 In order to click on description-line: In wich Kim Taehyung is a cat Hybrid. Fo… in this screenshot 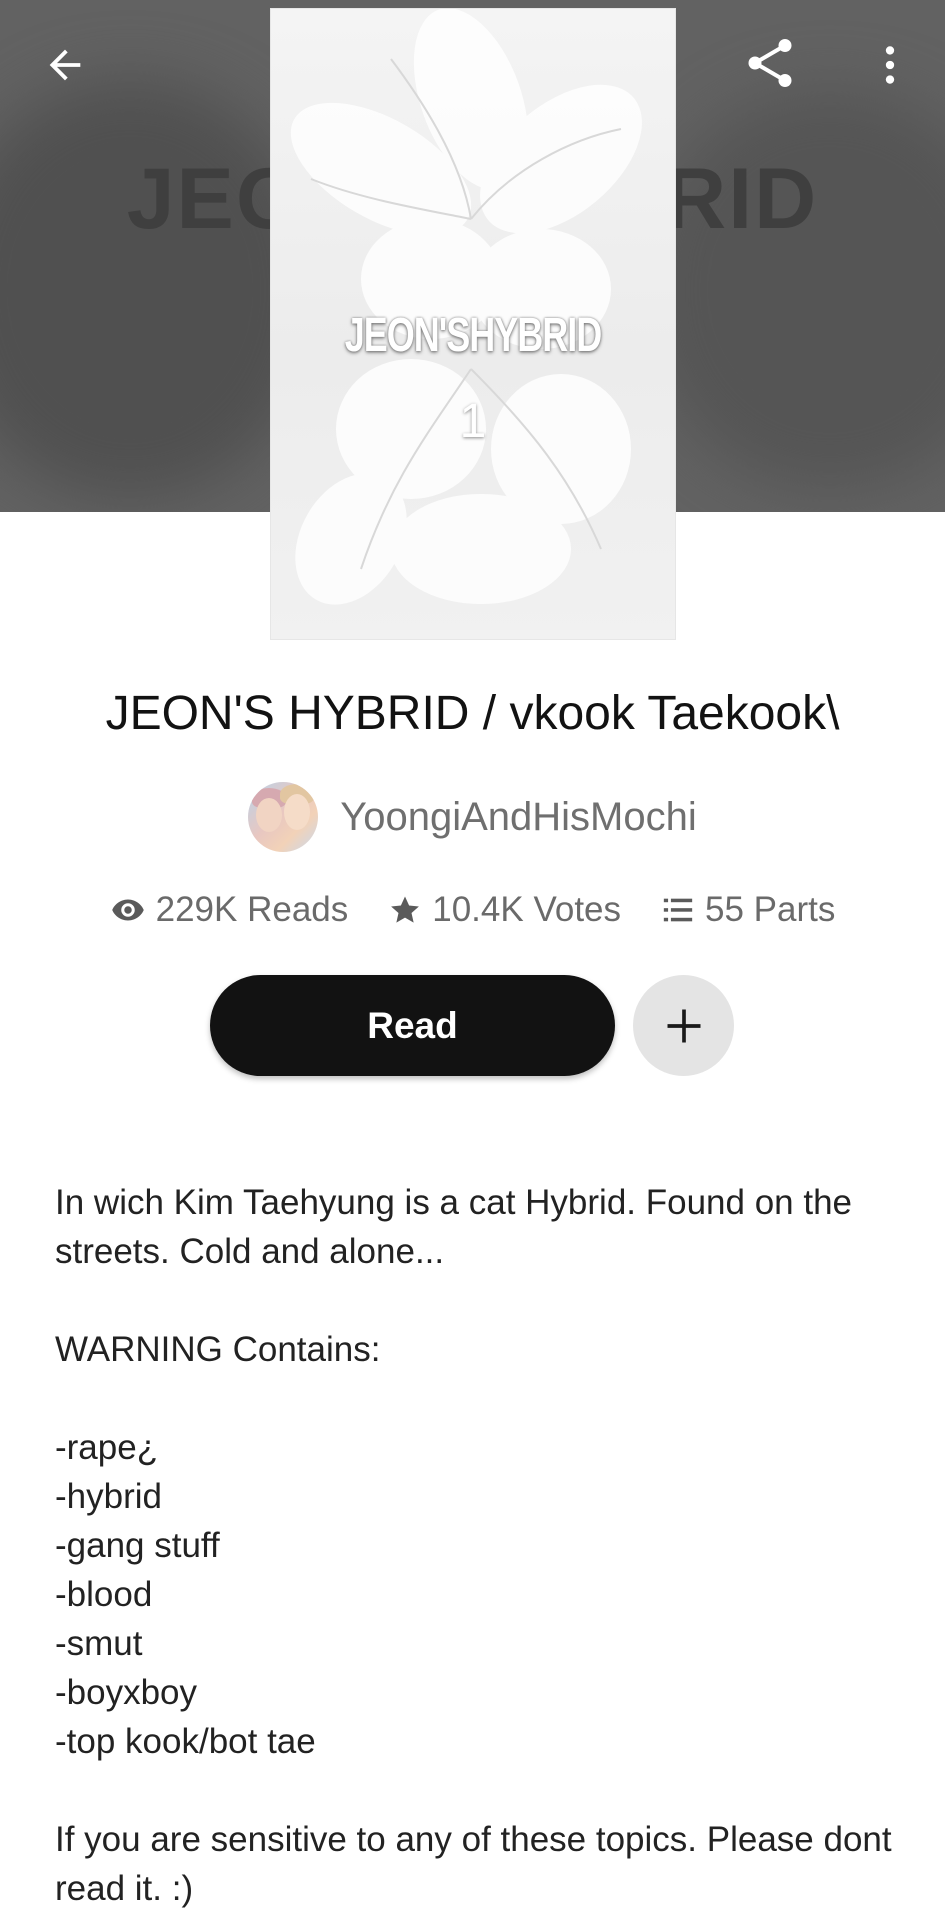, I will do `click(454, 1202)`.